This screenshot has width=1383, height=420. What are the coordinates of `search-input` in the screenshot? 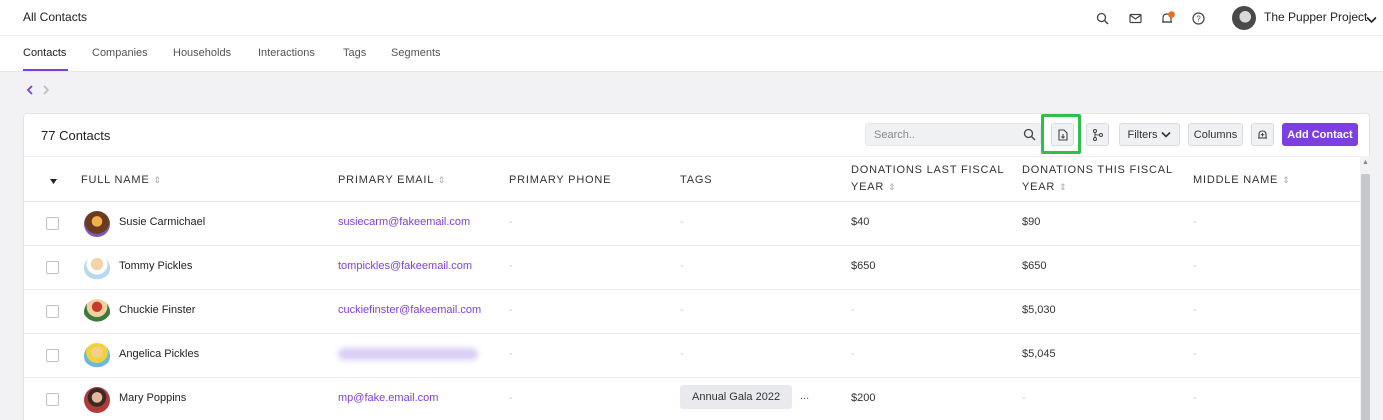 It's located at (944, 135).